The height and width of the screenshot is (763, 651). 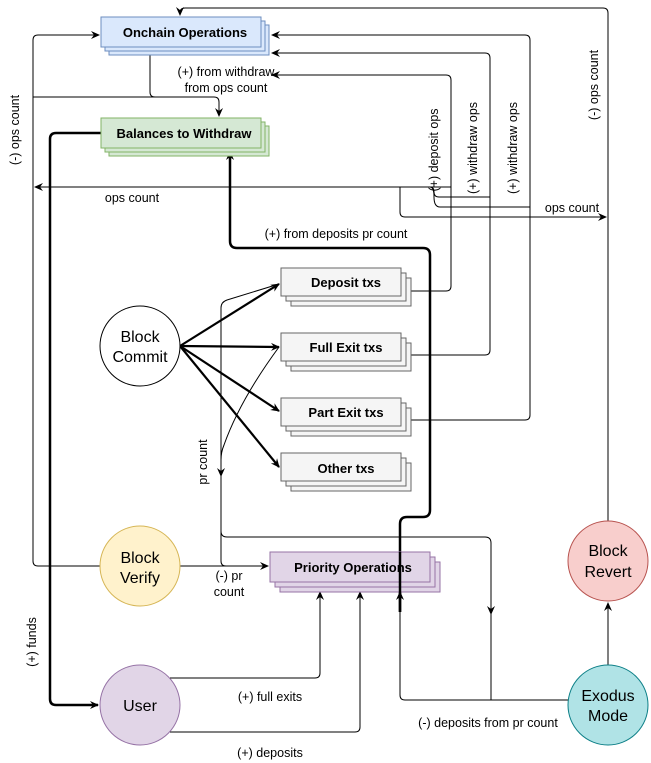 What do you see at coordinates (353, 567) in the screenshot?
I see `priority-operations-label: Priority Operations` at bounding box center [353, 567].